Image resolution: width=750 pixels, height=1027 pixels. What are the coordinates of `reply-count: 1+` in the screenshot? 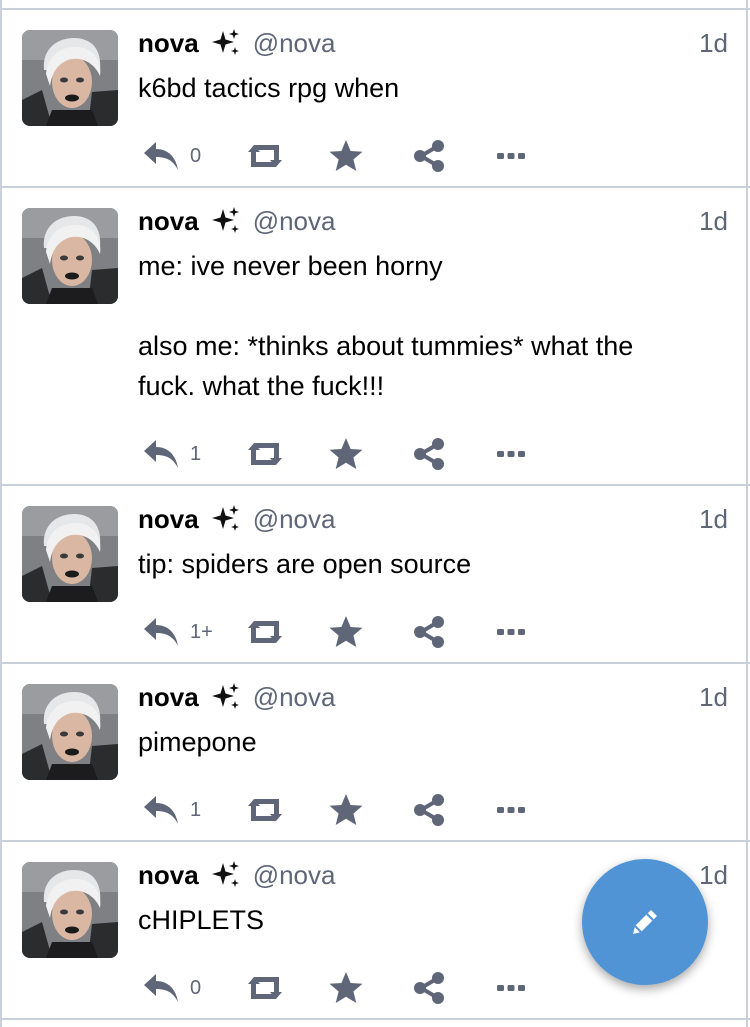 It's located at (201, 631).